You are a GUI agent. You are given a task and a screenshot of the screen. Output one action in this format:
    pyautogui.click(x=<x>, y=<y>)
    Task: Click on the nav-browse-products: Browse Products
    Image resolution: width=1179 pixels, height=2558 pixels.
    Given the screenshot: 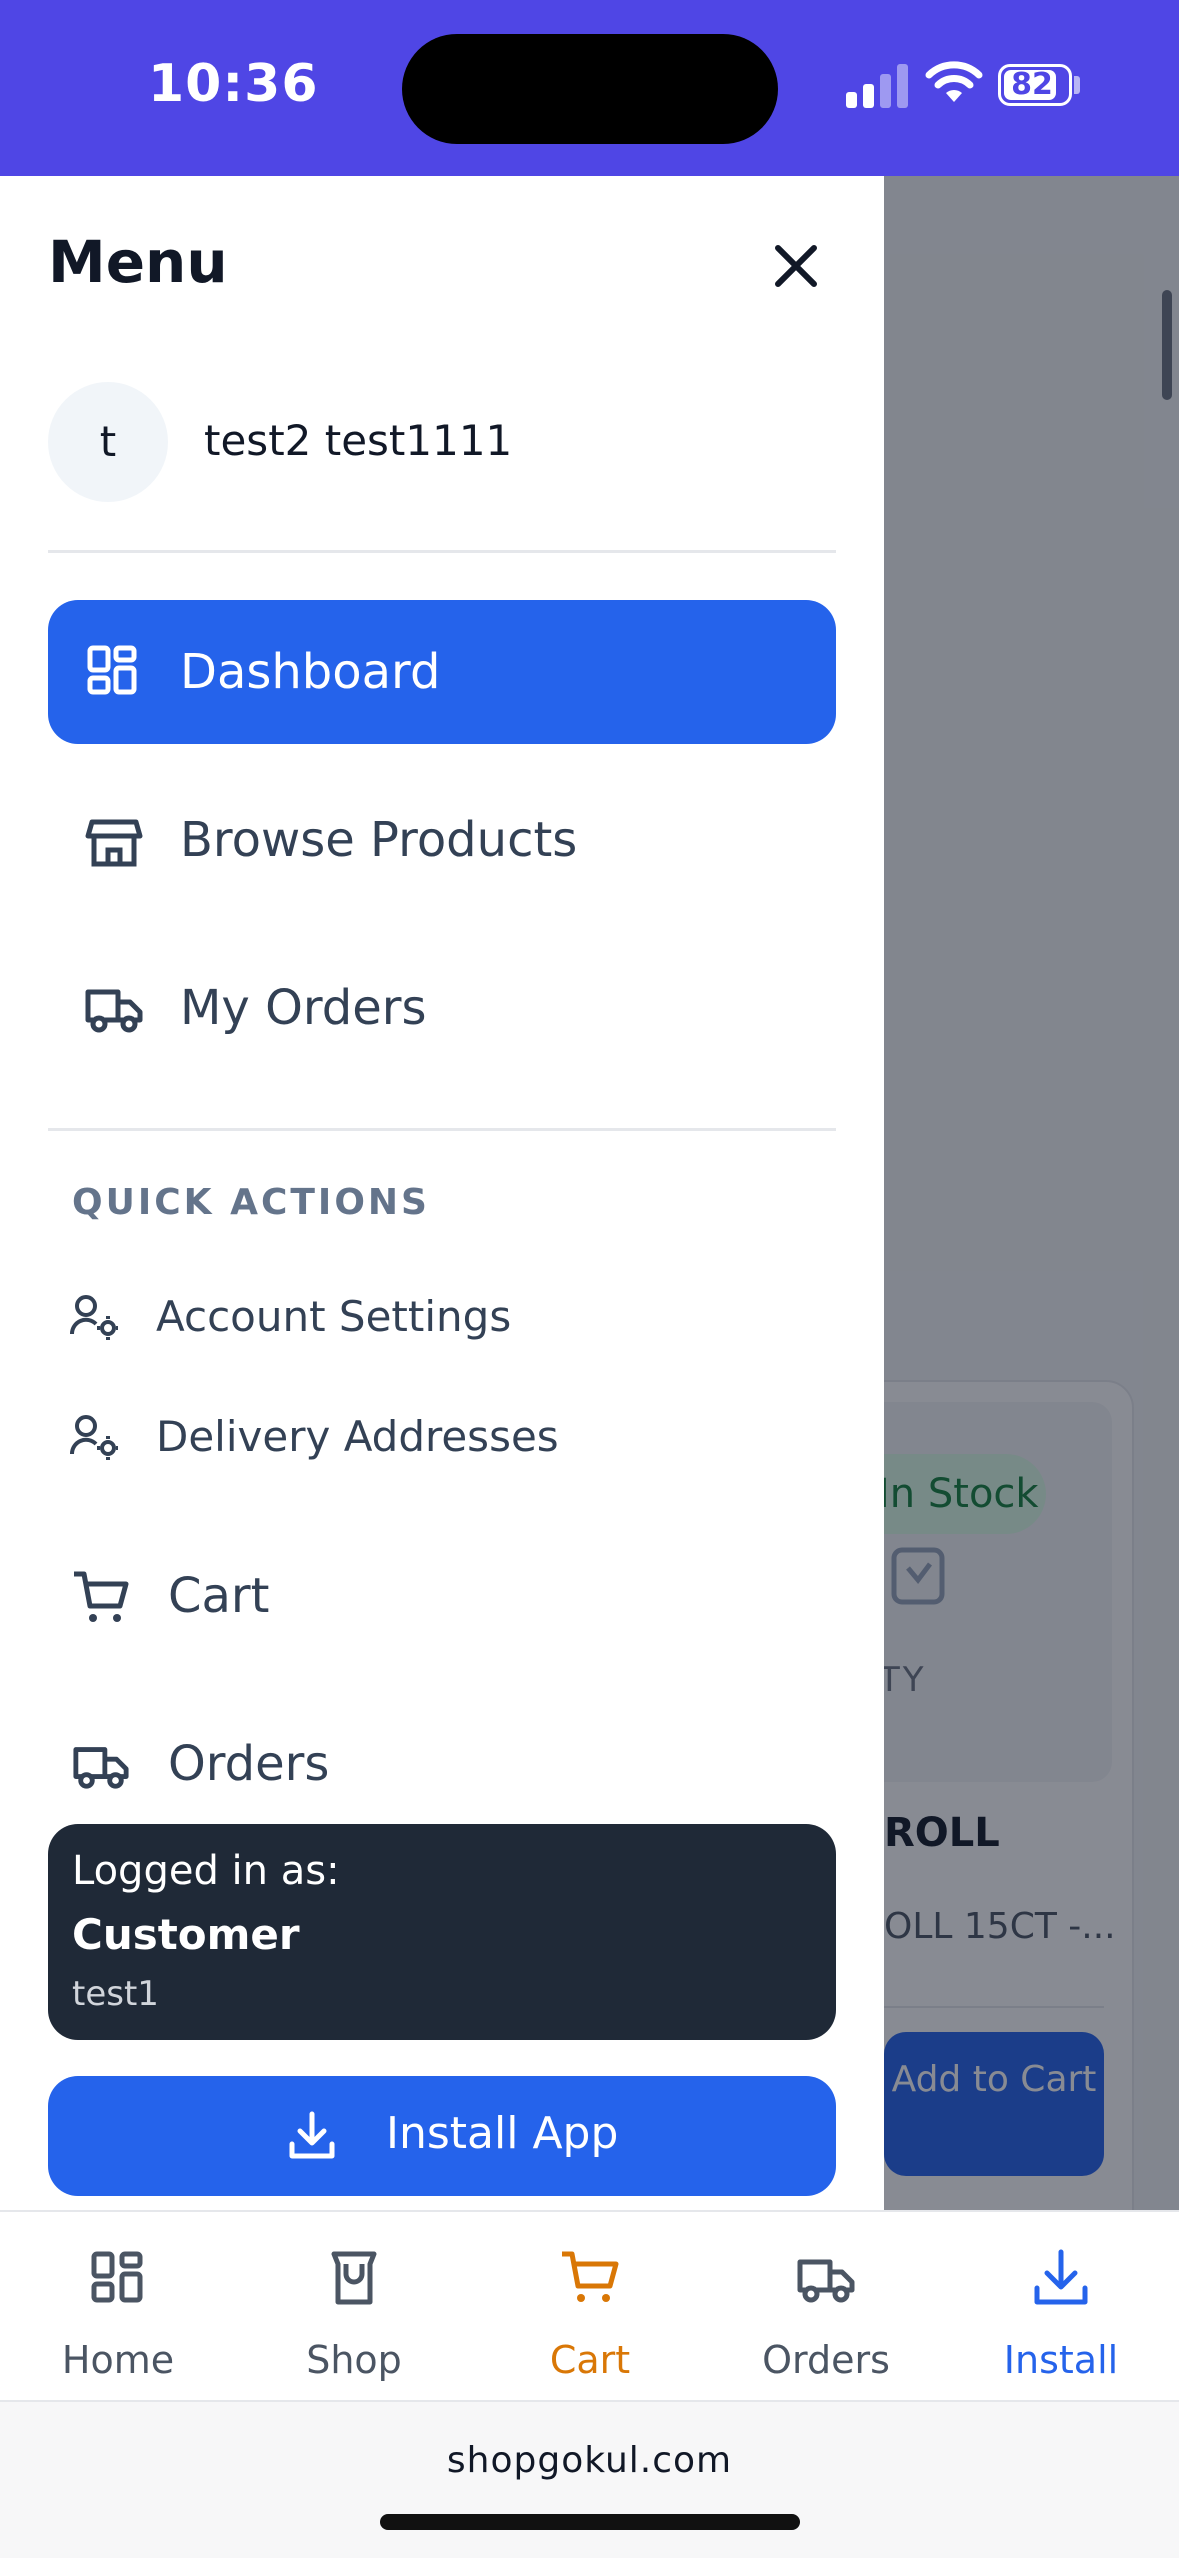 What is the action you would take?
    pyautogui.click(x=442, y=840)
    